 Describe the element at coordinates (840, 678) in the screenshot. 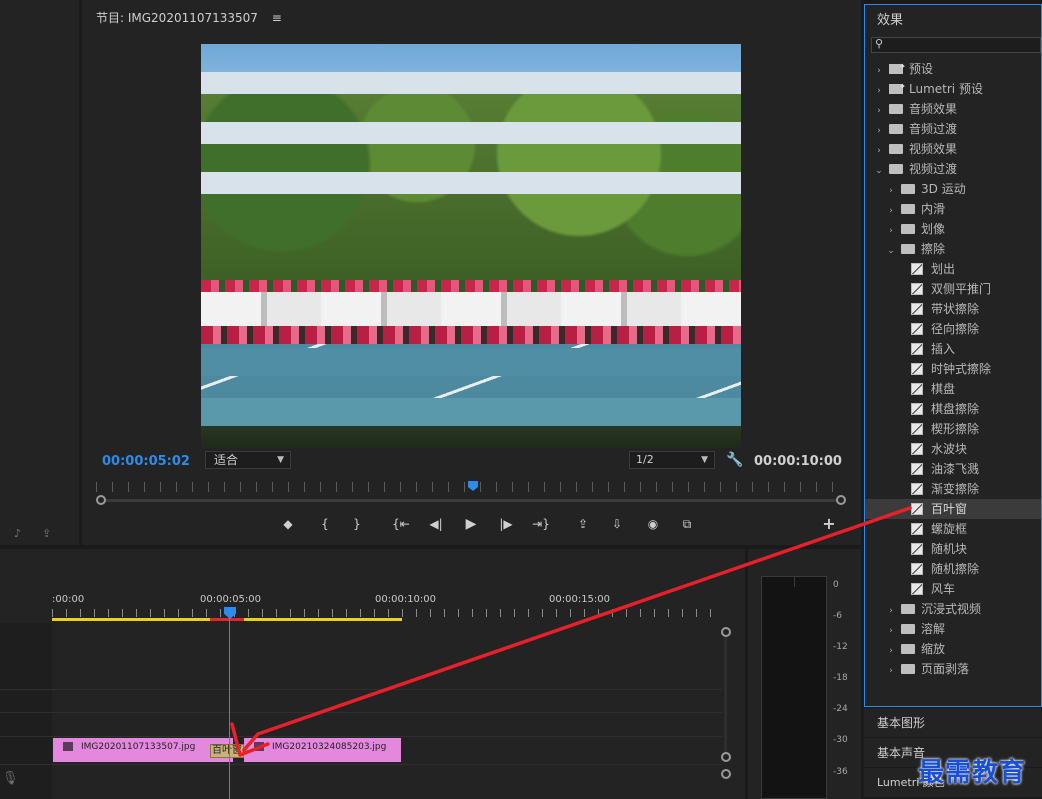

I see `meter-scale-label: -18` at that location.